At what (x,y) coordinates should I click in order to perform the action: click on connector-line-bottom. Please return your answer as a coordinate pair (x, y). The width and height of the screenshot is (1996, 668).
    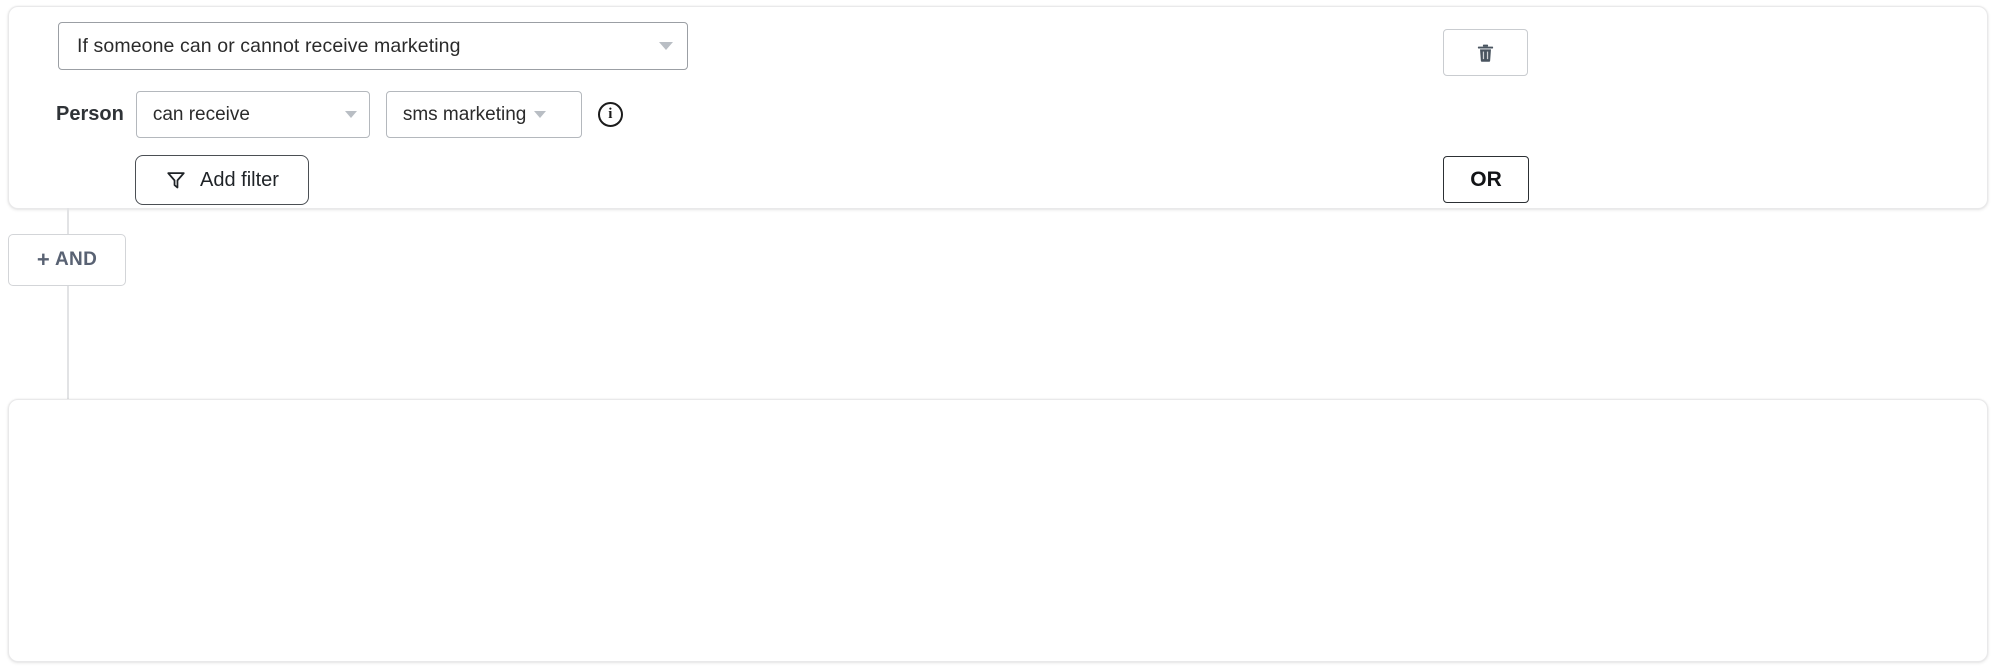
    Looking at the image, I should click on (68, 343).